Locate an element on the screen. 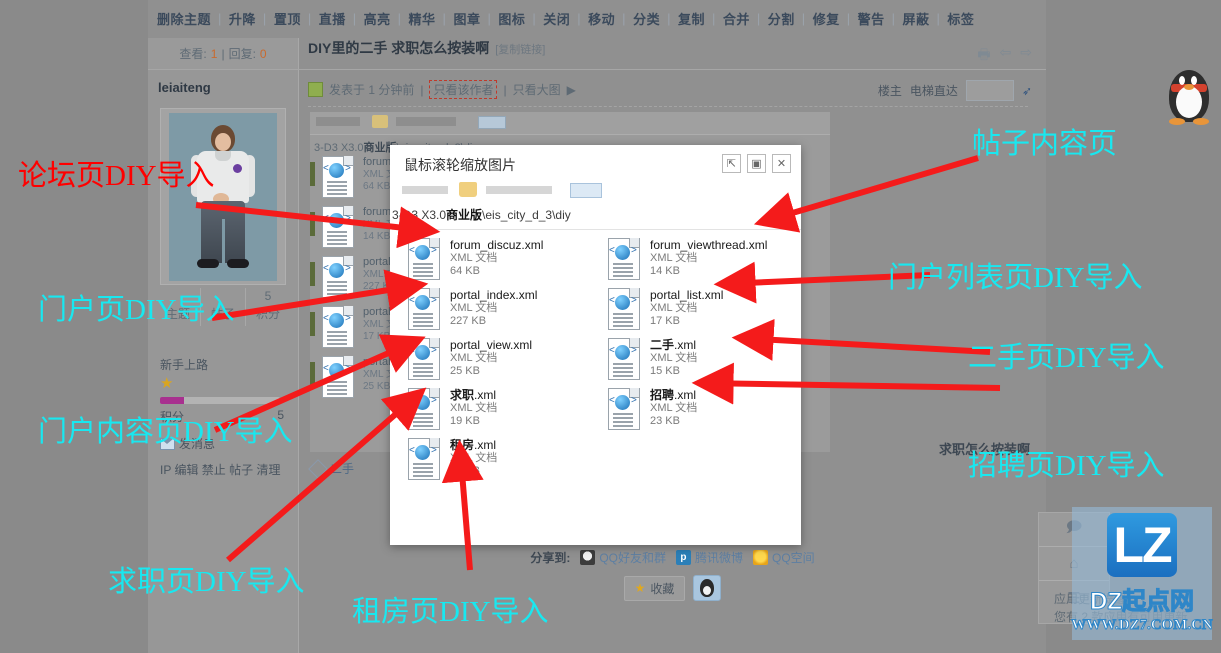  modbar-item-4: 高亮 is located at coordinates (377, 18).